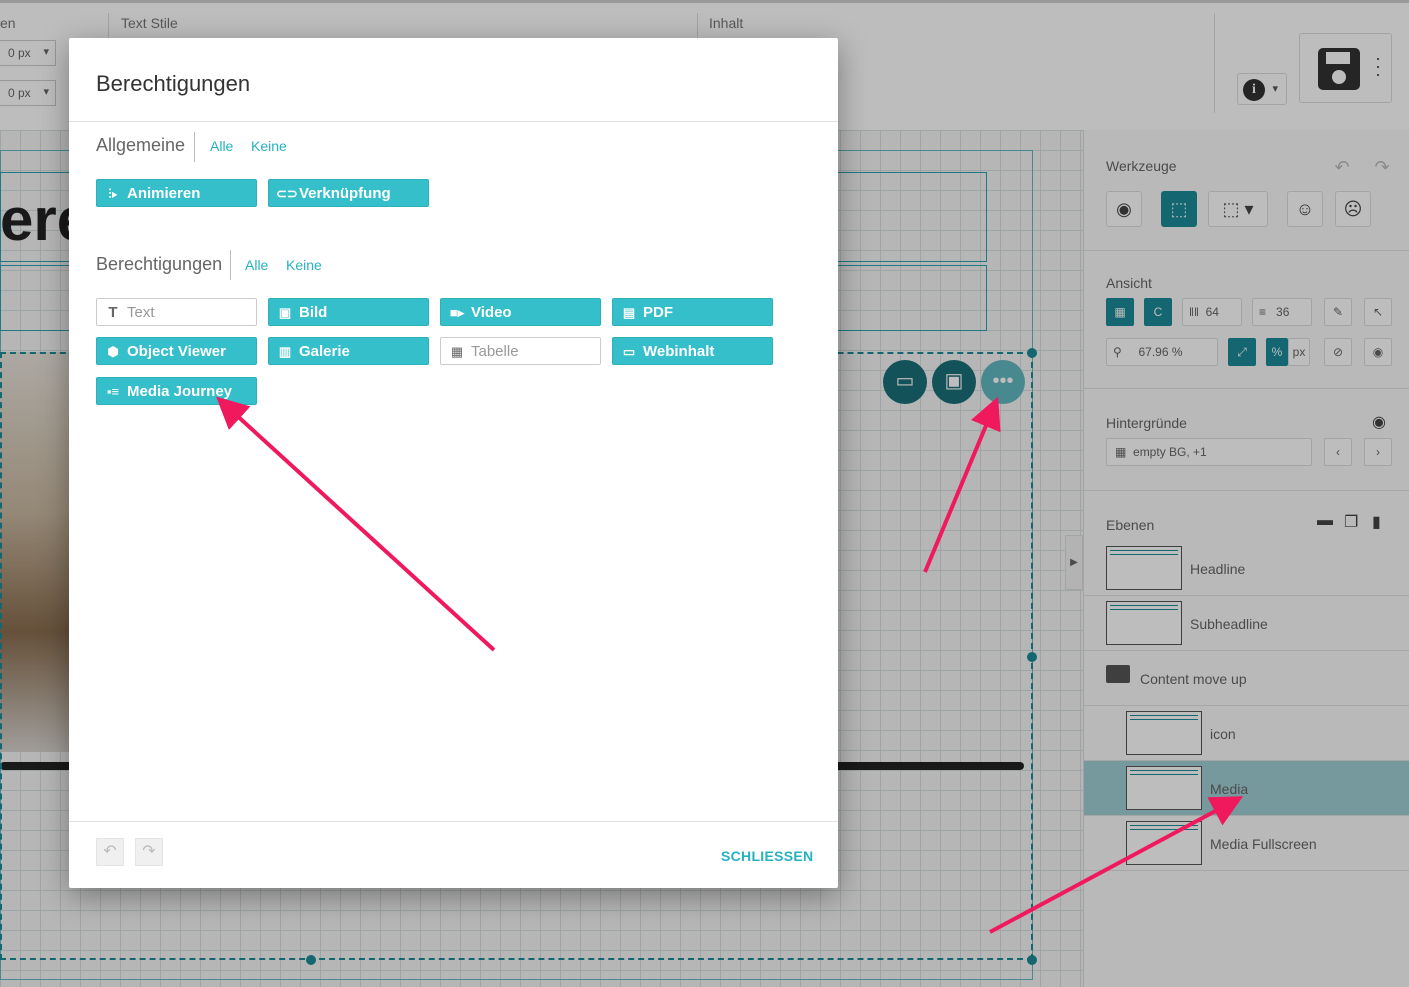 The height and width of the screenshot is (987, 1409). Describe the element at coordinates (348, 312) in the screenshot. I see `permission-bild: ▣ Bild` at that location.